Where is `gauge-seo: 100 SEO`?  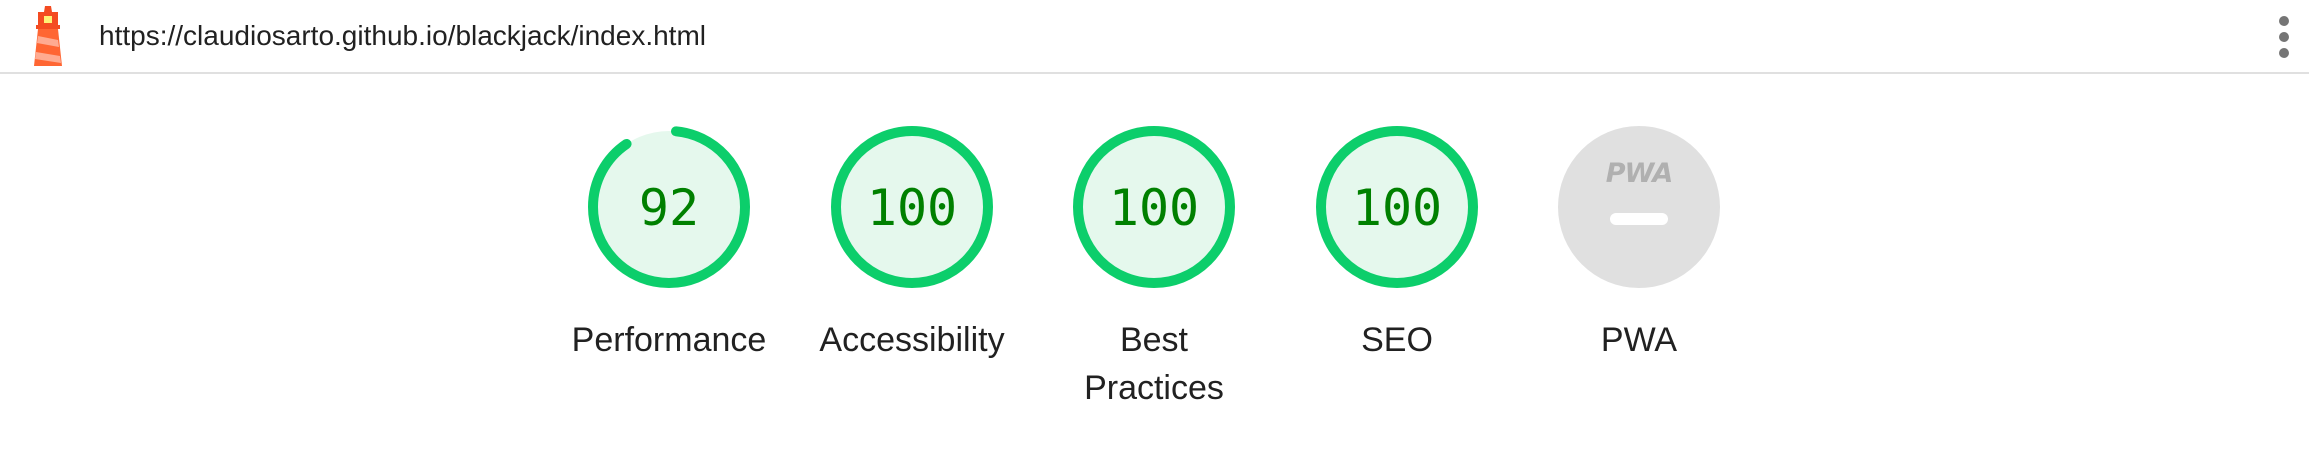
gauge-seo: 100 SEO is located at coordinates (1397, 244).